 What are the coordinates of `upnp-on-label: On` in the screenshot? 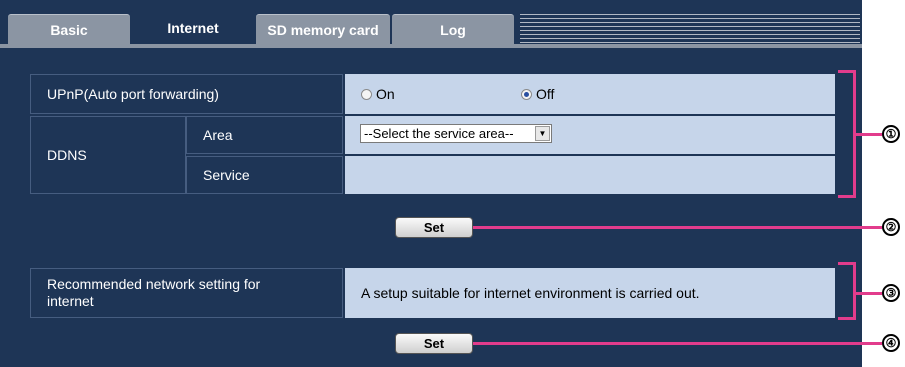 It's located at (385, 94).